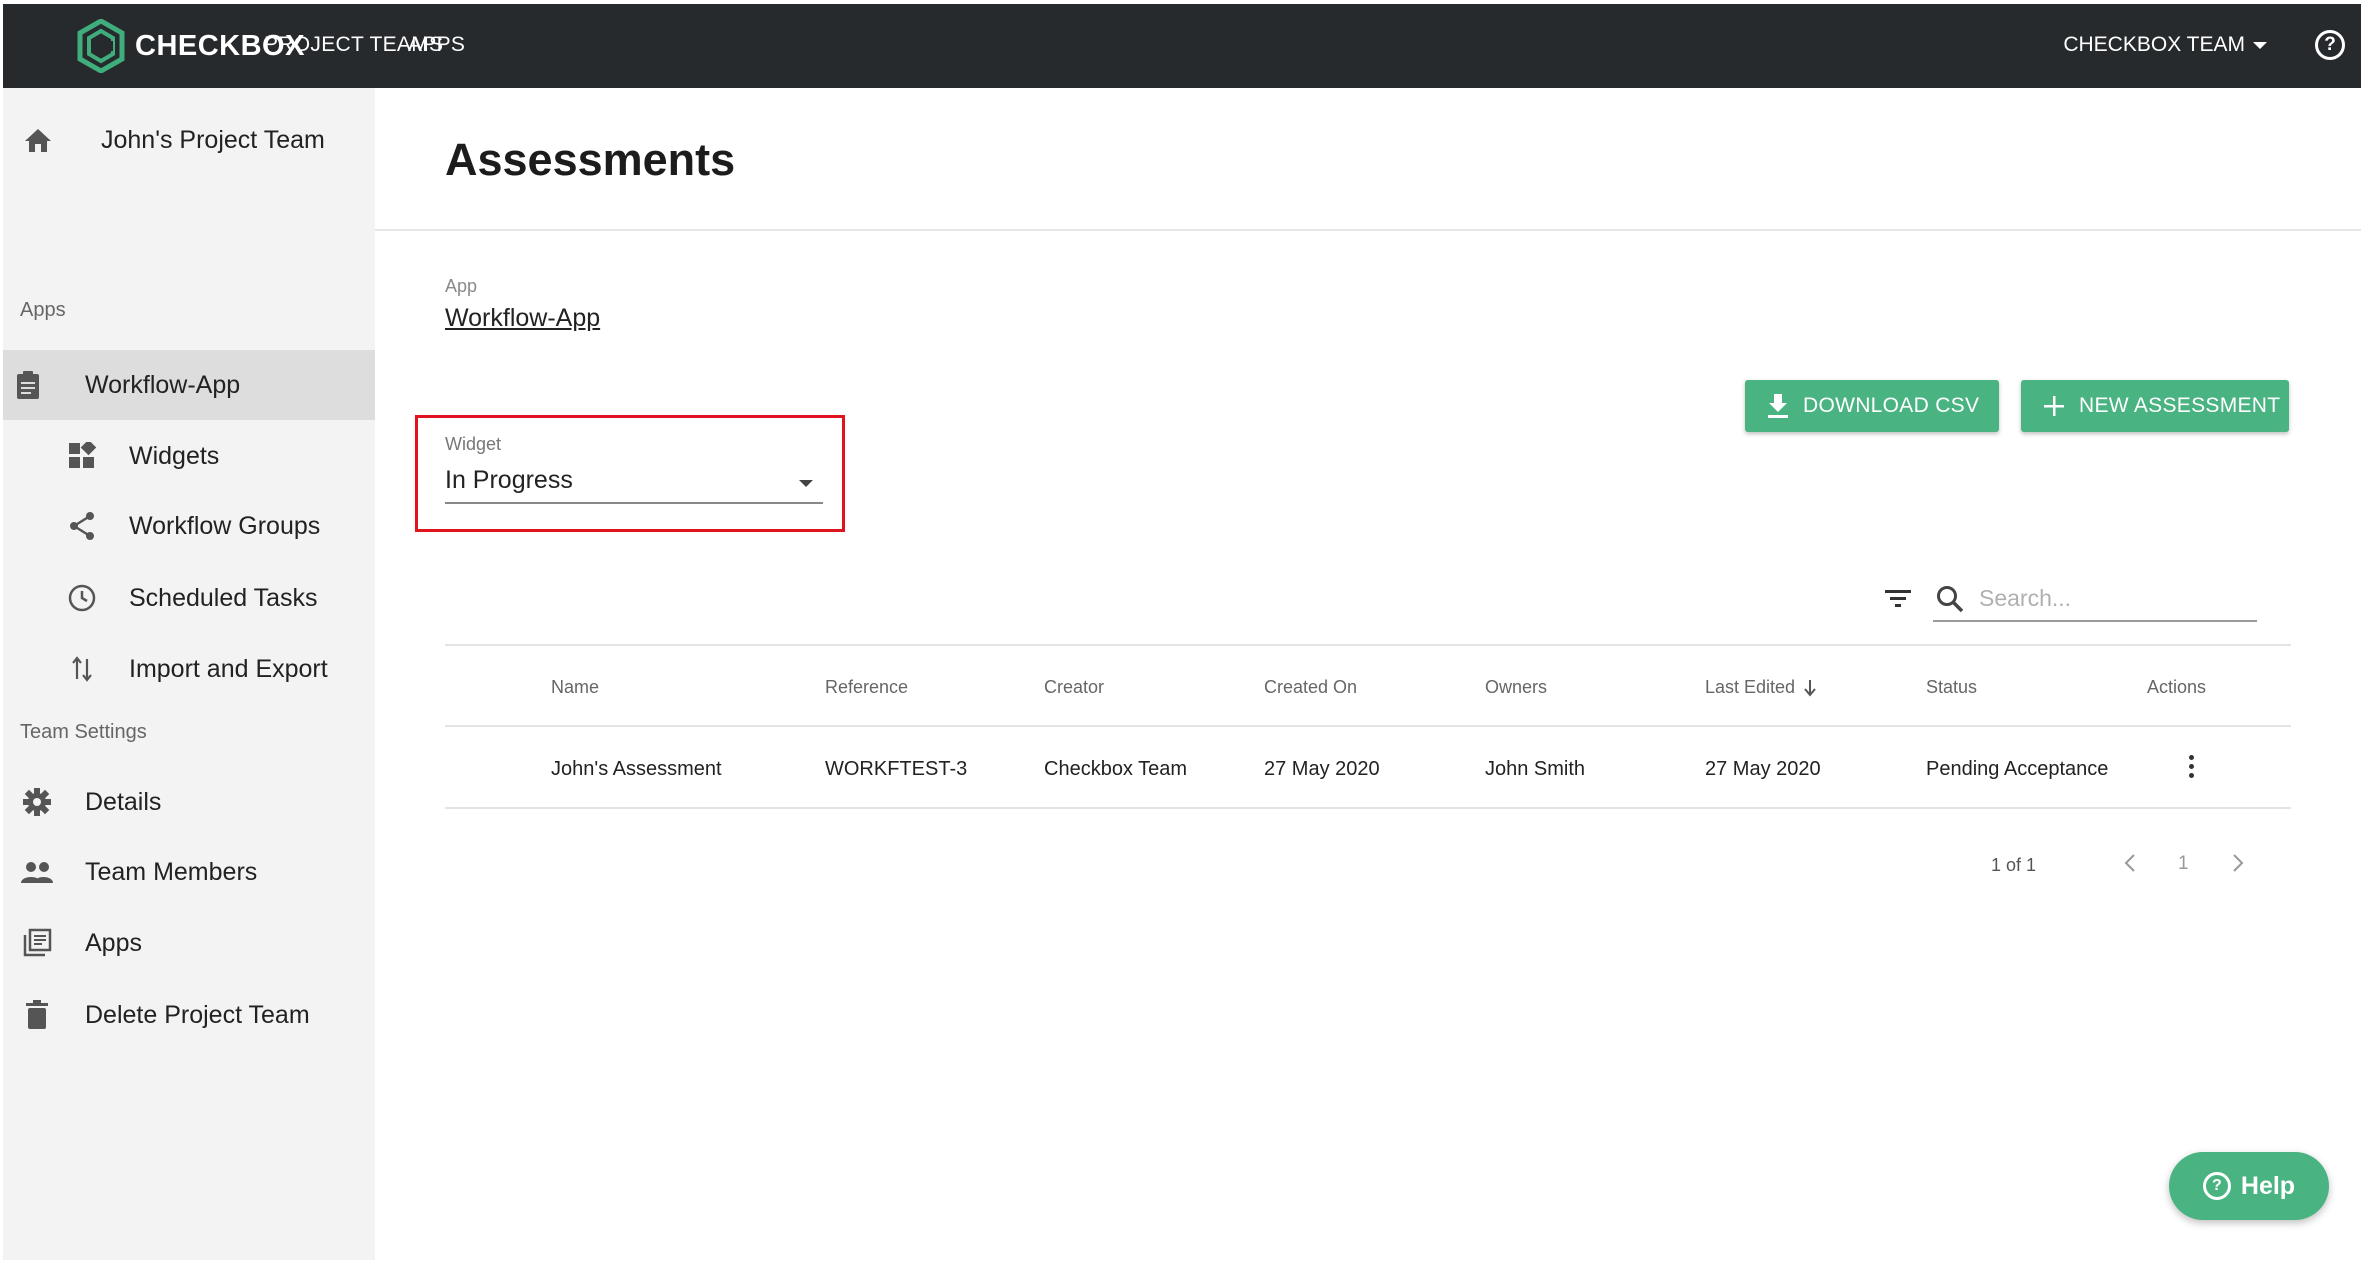 This screenshot has width=2366, height=1270. Describe the element at coordinates (806, 483) in the screenshot. I see `dropdown-arrow-icon` at that location.